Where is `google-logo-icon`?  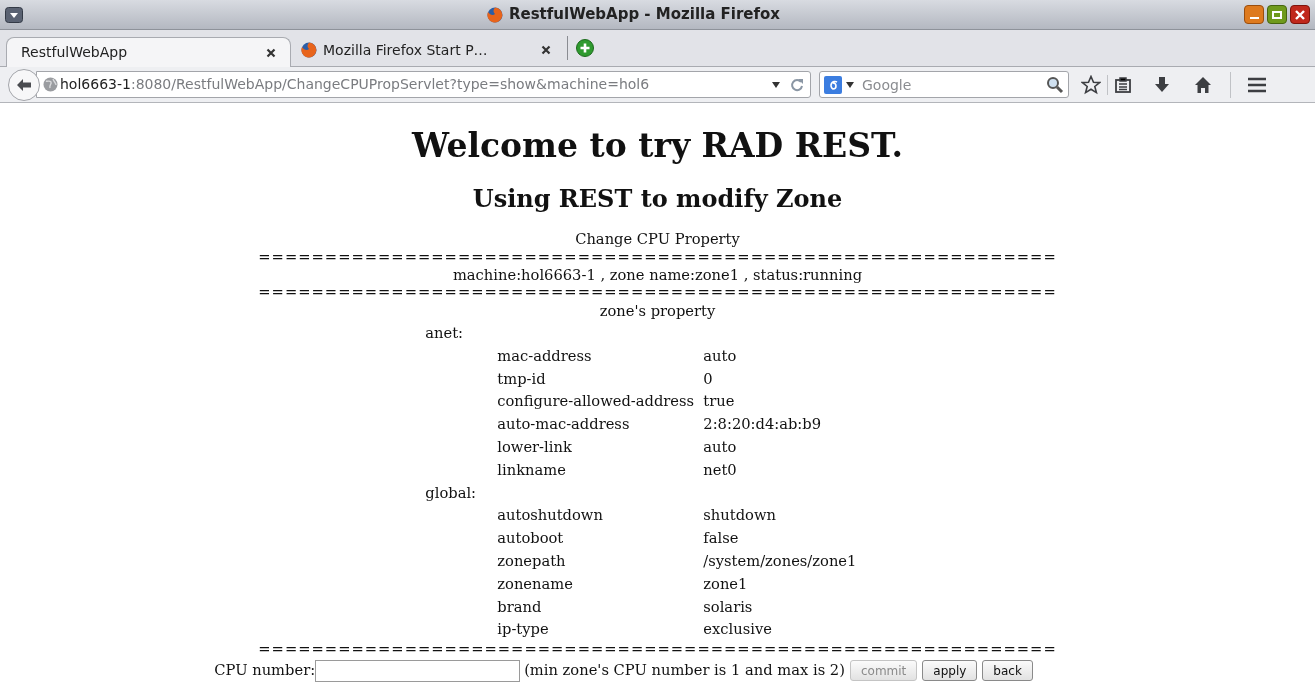 google-logo-icon is located at coordinates (833, 84).